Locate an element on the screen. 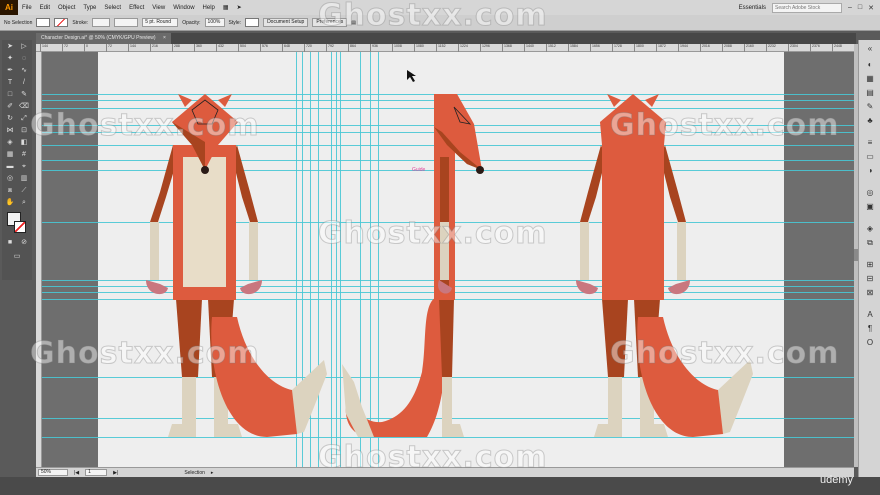  width-tool-icon: ⋈ is located at coordinates (10, 131).